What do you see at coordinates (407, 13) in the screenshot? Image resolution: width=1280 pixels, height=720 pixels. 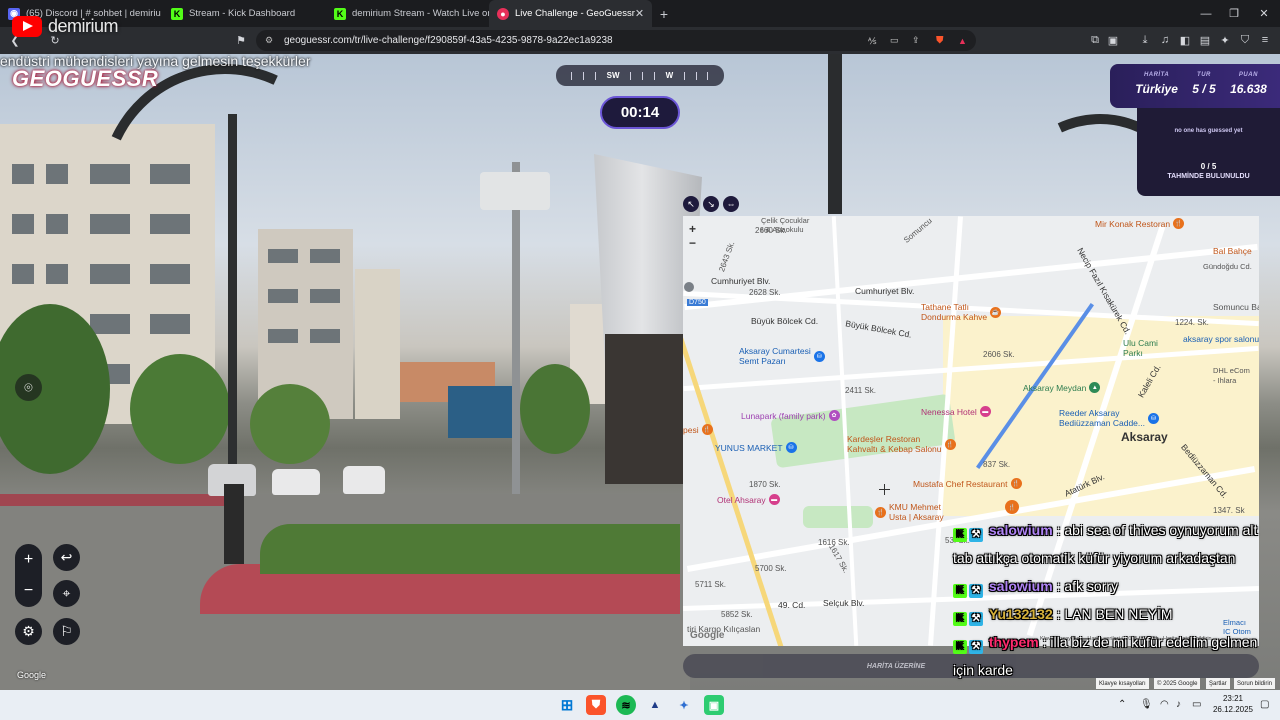 I see `tab-kick-stream: K demirium Stream - Watch Live on Kic` at bounding box center [407, 13].